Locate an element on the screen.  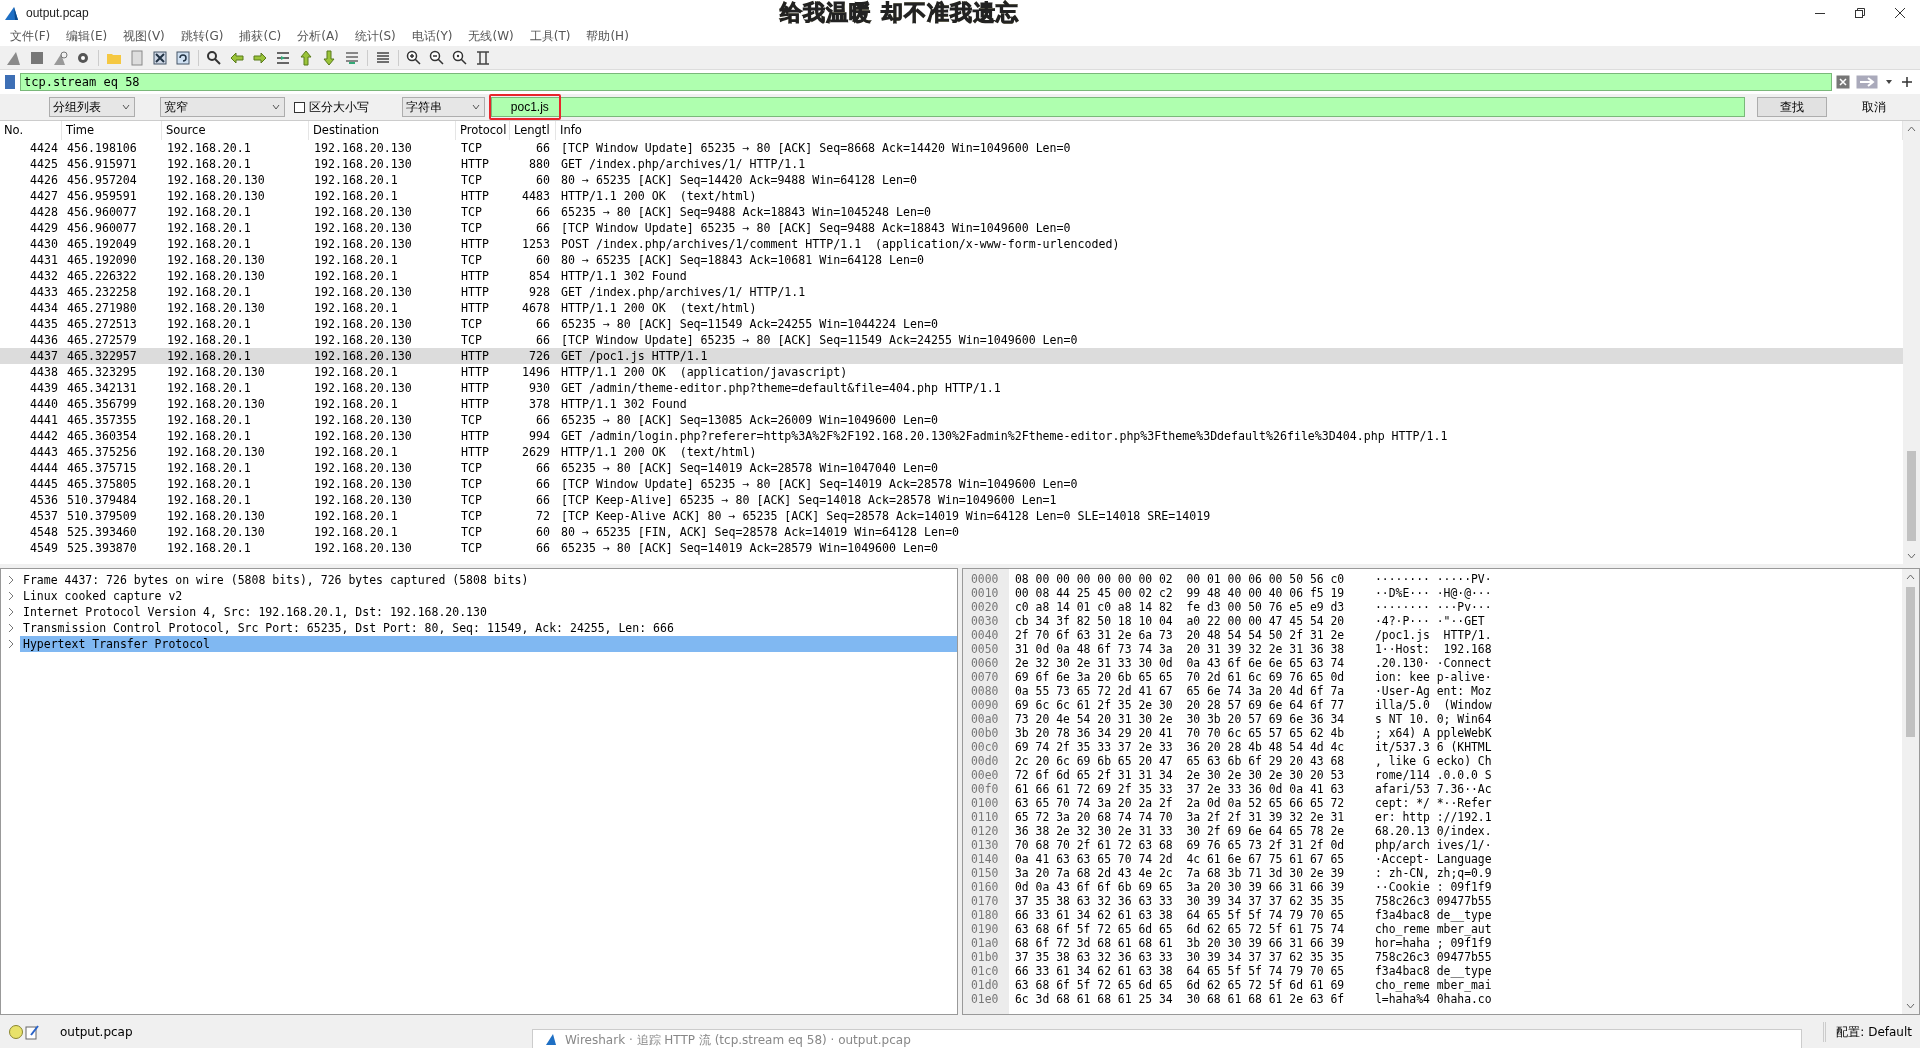
clear-icon is located at coordinates (1843, 82).